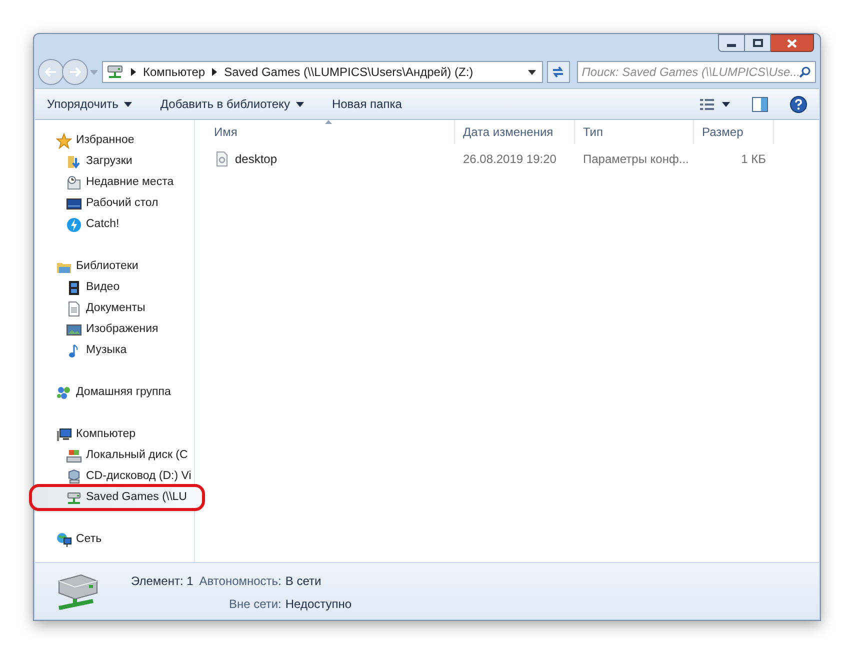 The width and height of the screenshot is (853, 654). What do you see at coordinates (114, 455) in the screenshot?
I see `nav-item: Локальный диск (C` at bounding box center [114, 455].